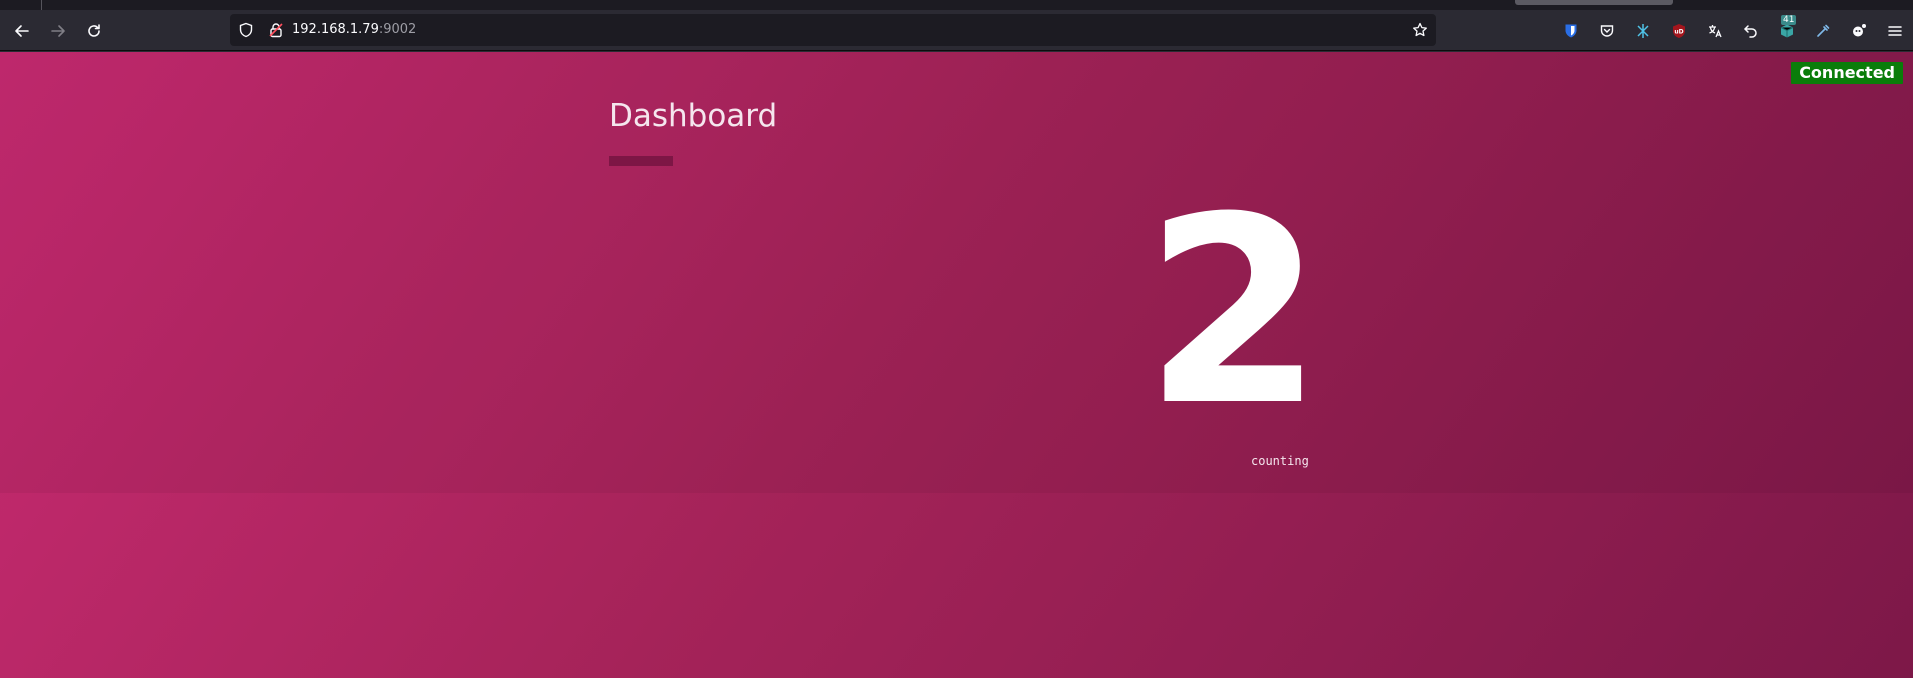 The height and width of the screenshot is (678, 1913). What do you see at coordinates (41, 5) in the screenshot?
I see `tab-divider` at bounding box center [41, 5].